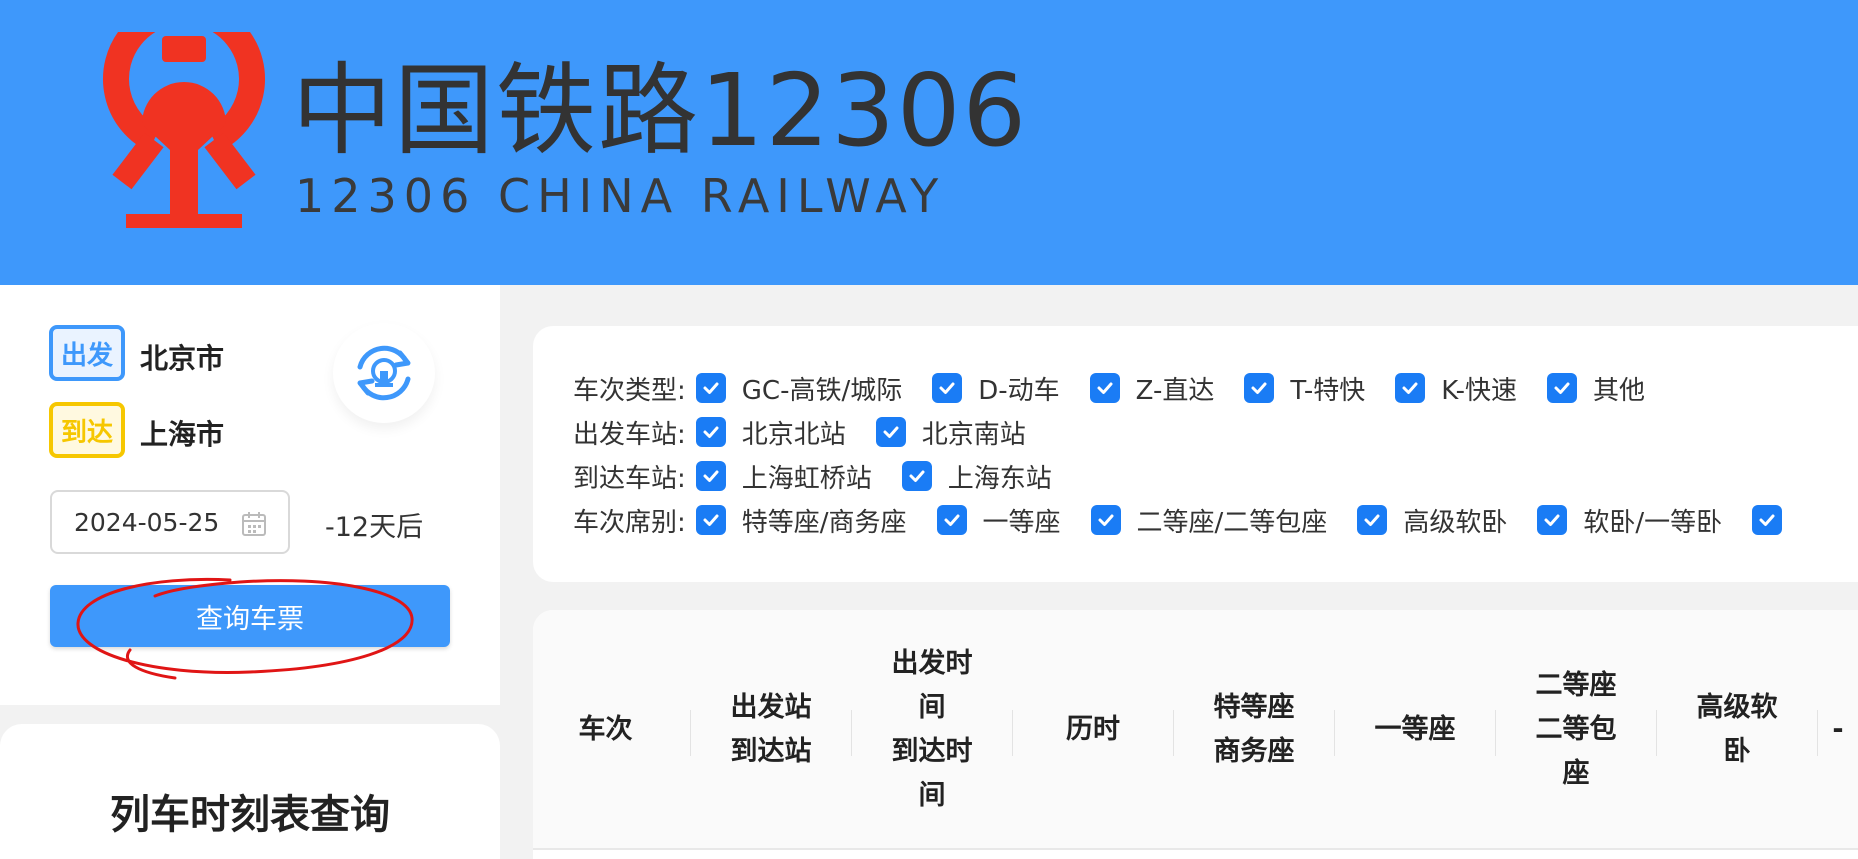  What do you see at coordinates (629, 478) in the screenshot?
I see `filter-label: 到达车站:` at bounding box center [629, 478].